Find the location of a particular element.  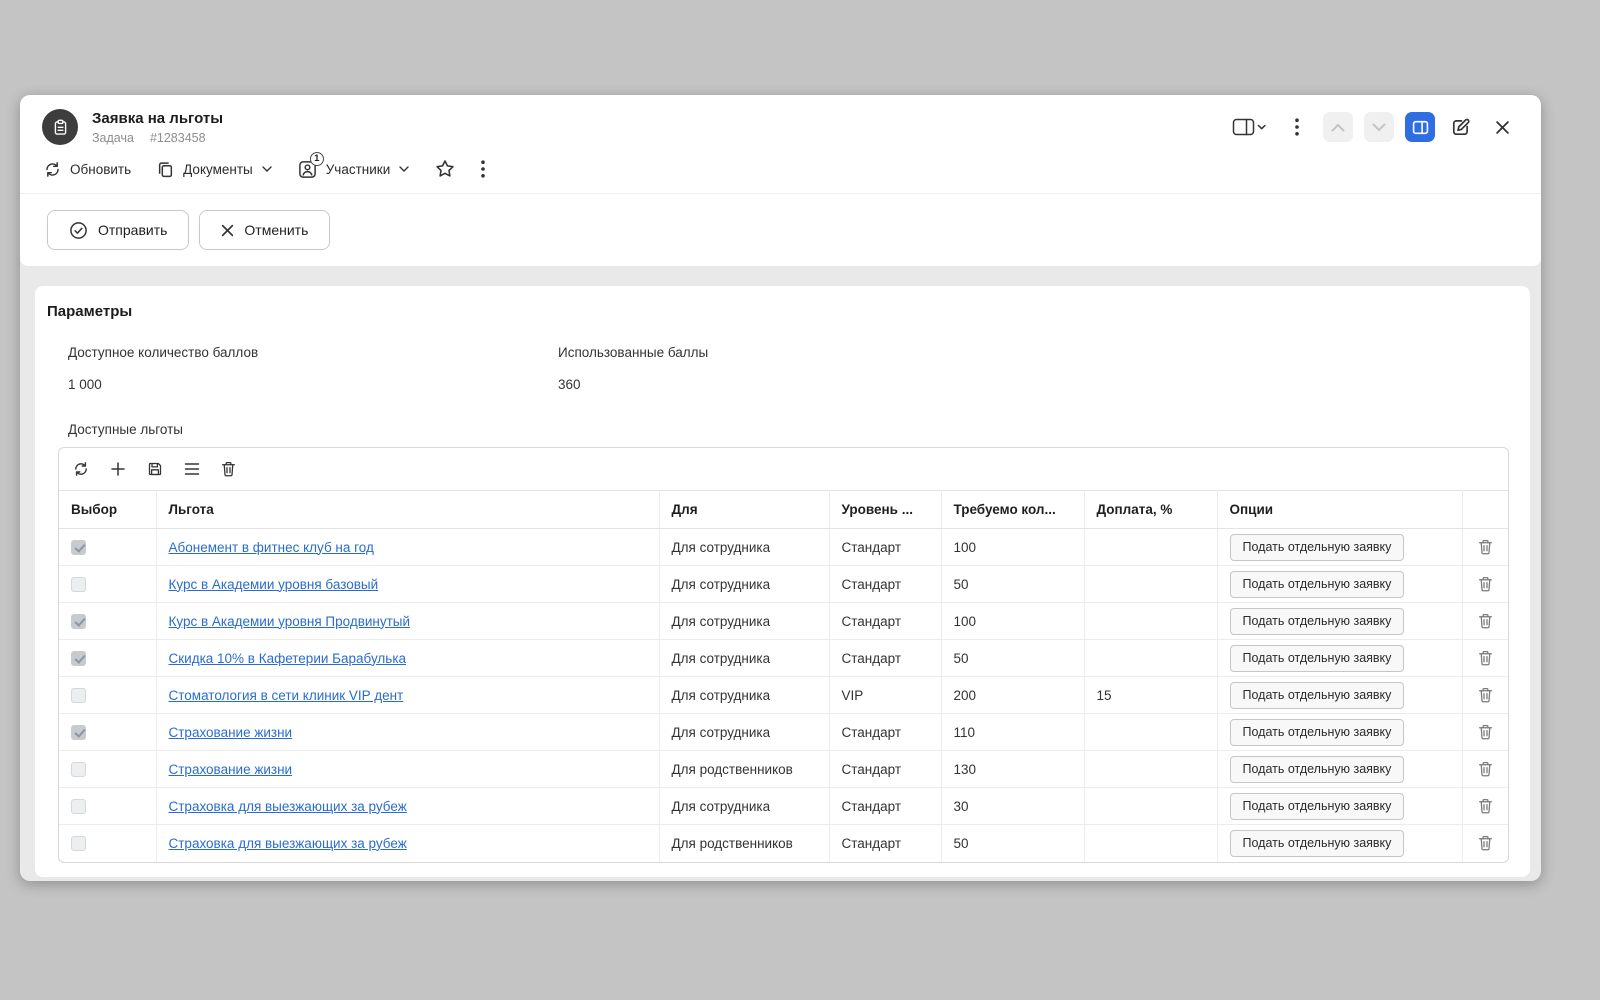

view-switcher-button is located at coordinates (1249, 127).